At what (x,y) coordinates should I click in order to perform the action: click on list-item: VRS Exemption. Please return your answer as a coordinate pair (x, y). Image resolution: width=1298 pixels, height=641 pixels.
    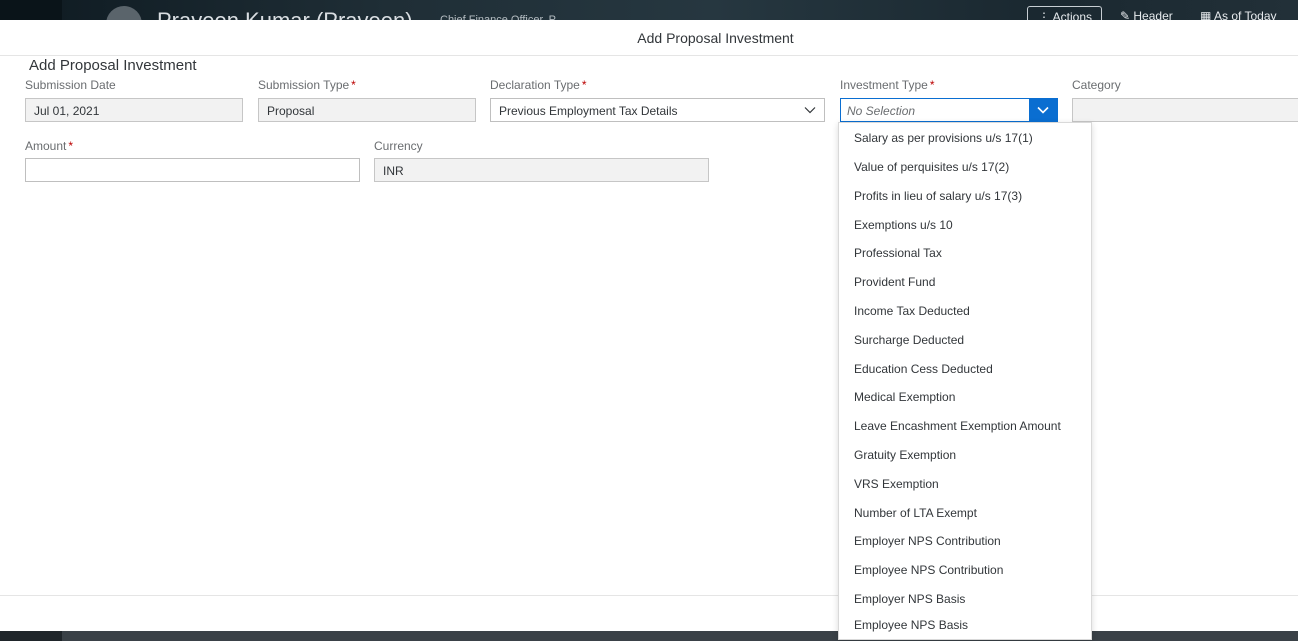
    Looking at the image, I should click on (896, 484).